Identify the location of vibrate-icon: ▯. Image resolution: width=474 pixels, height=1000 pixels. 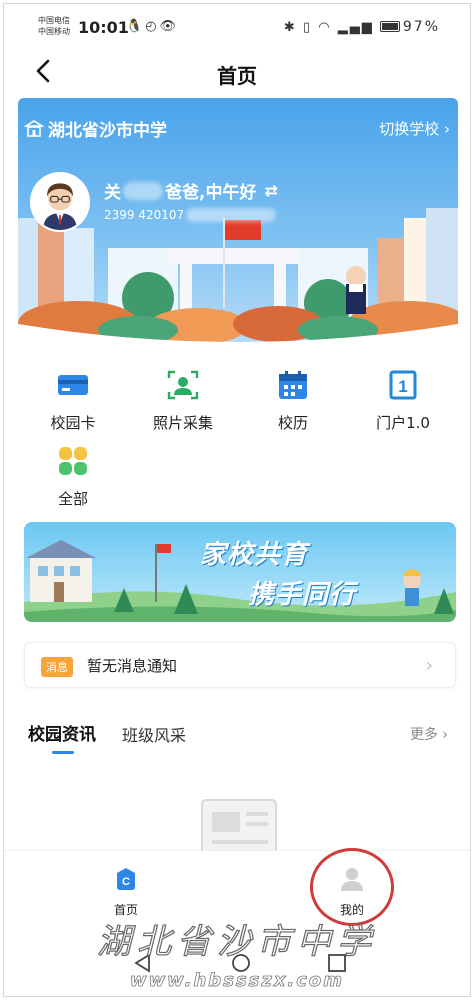
(307, 27).